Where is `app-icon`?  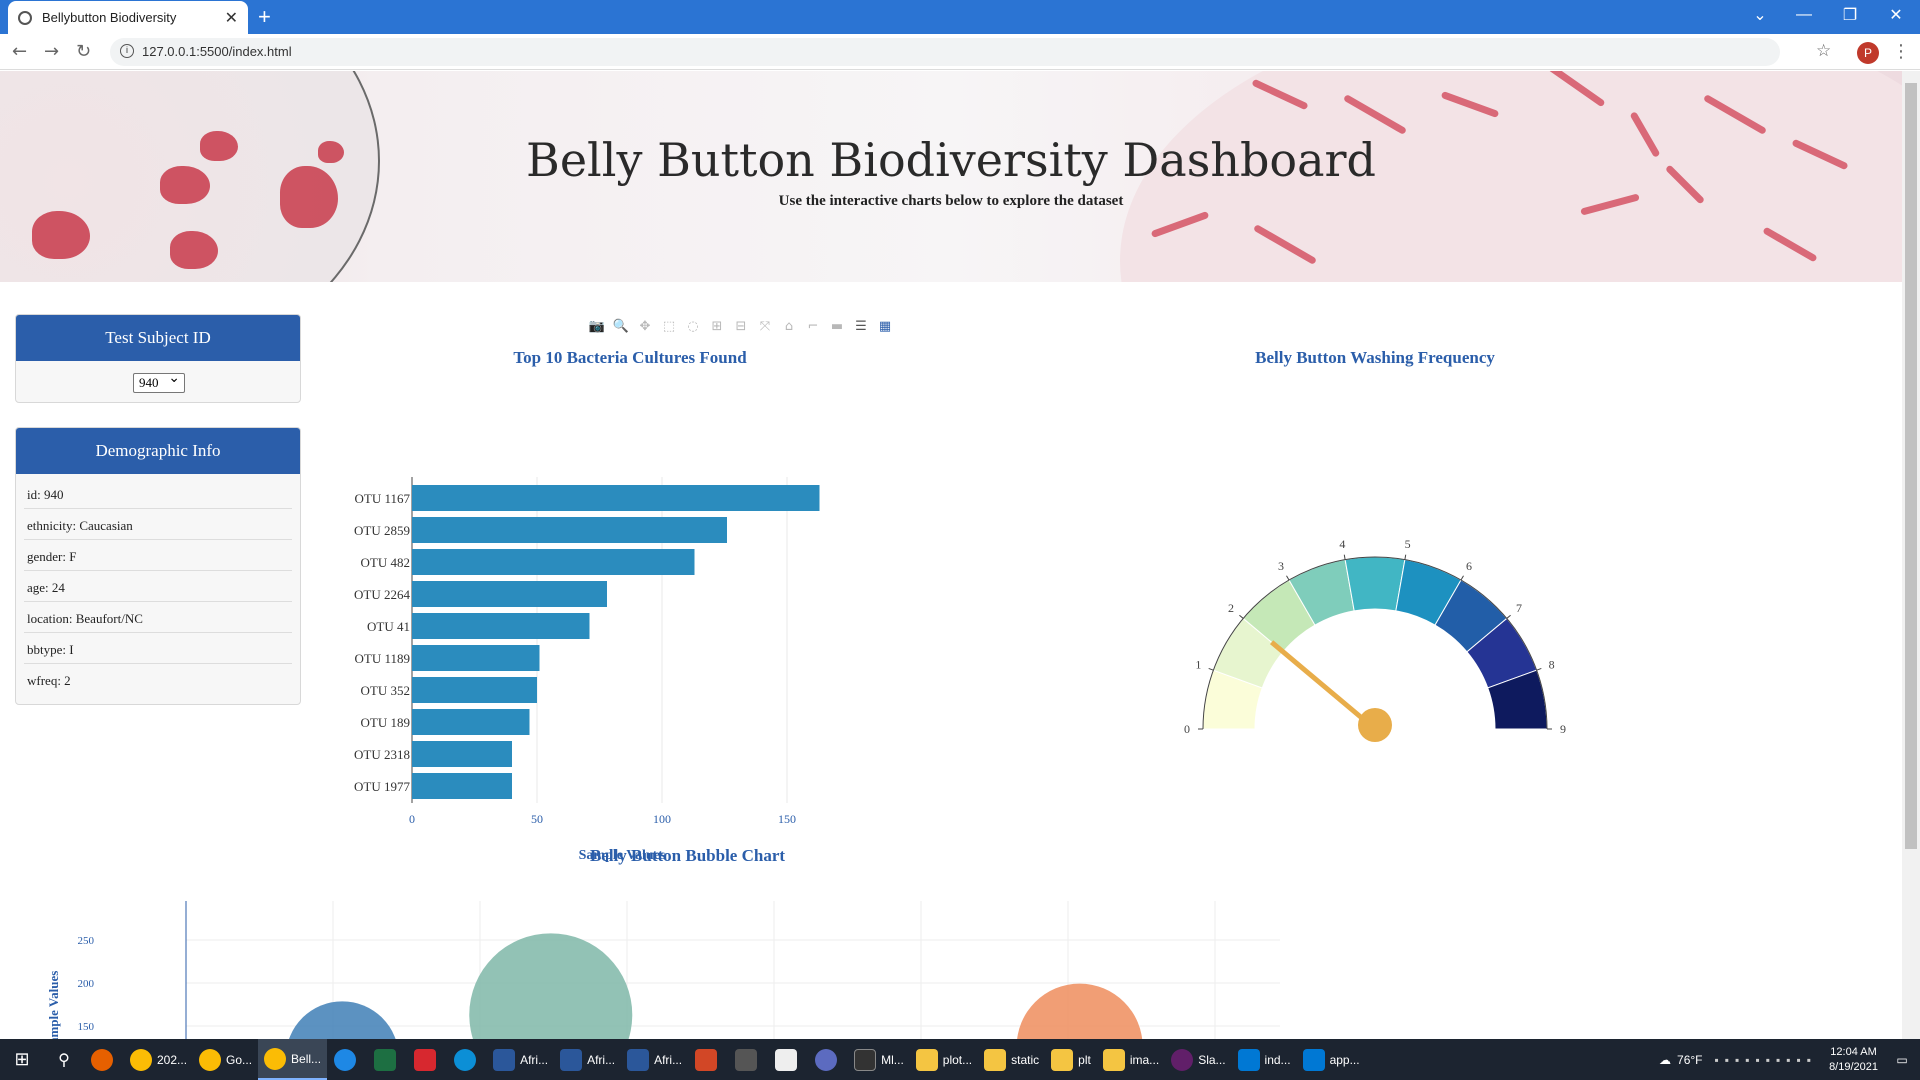
app-icon is located at coordinates (828, 1059).